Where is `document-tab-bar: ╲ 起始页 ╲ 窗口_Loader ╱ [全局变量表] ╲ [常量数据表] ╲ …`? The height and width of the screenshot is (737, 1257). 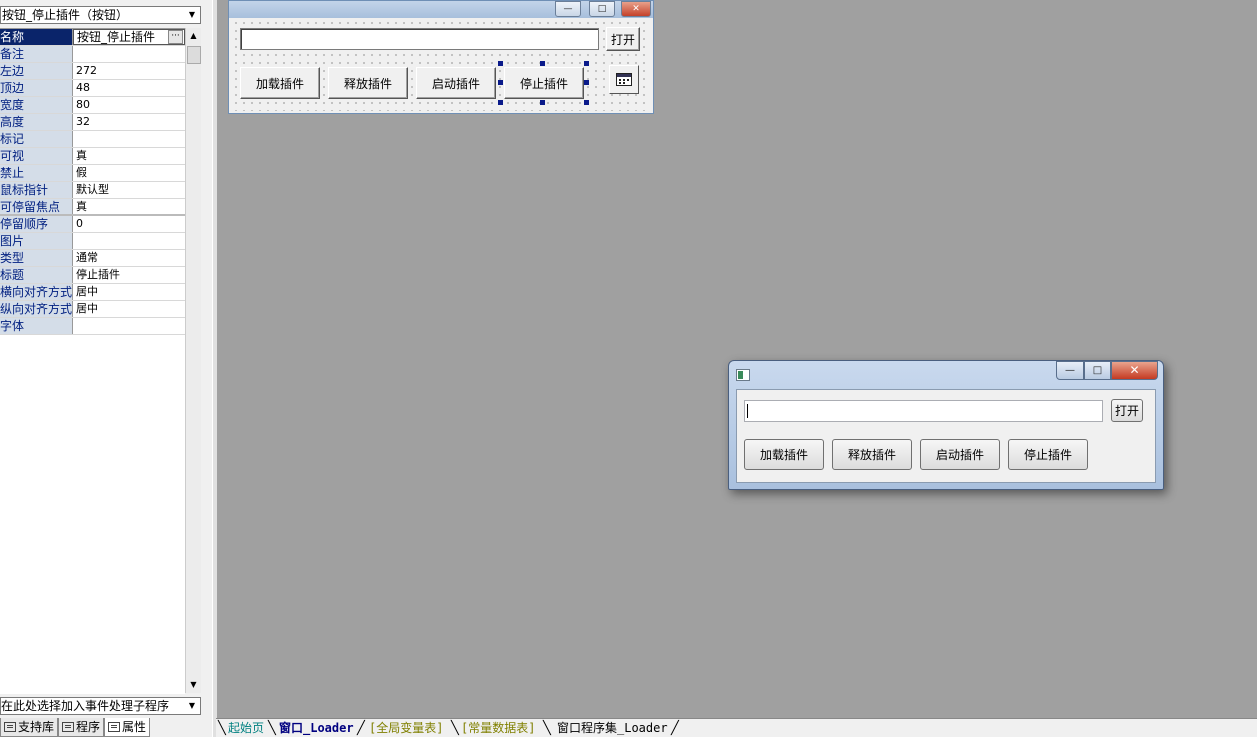 document-tab-bar: ╲ 起始页 ╲ 窗口_Loader ╱ [全局变量表] ╲ [常量数据表] ╲ … is located at coordinates (736, 727).